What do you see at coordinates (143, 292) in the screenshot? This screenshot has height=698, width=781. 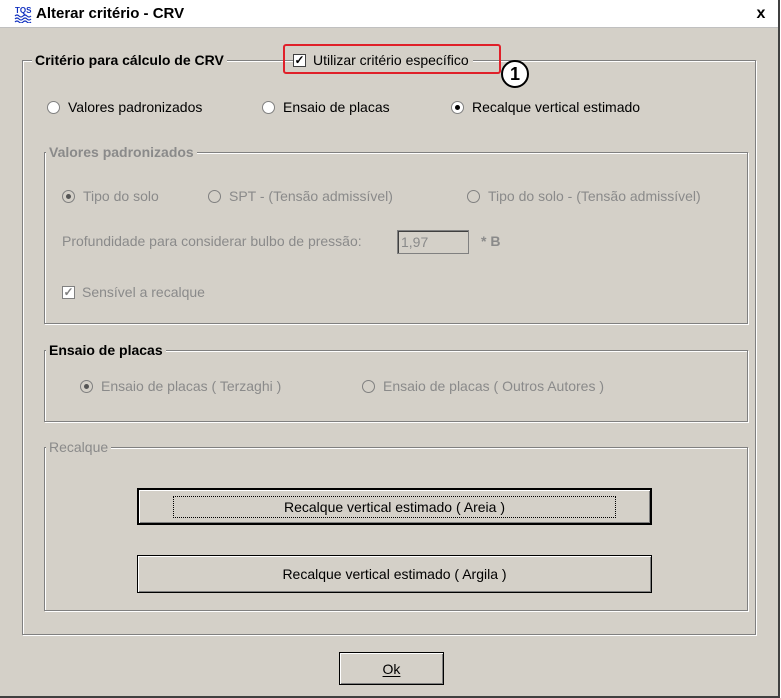 I see `sensitive-label: Sensível a recalque` at bounding box center [143, 292].